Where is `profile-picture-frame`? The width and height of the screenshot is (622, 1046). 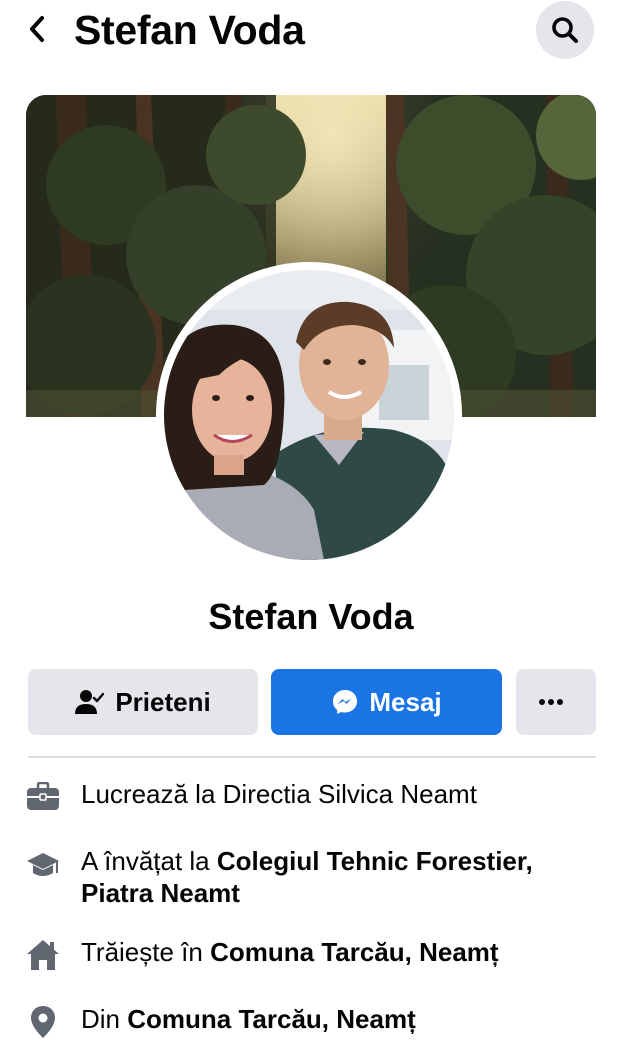 profile-picture-frame is located at coordinates (309, 415).